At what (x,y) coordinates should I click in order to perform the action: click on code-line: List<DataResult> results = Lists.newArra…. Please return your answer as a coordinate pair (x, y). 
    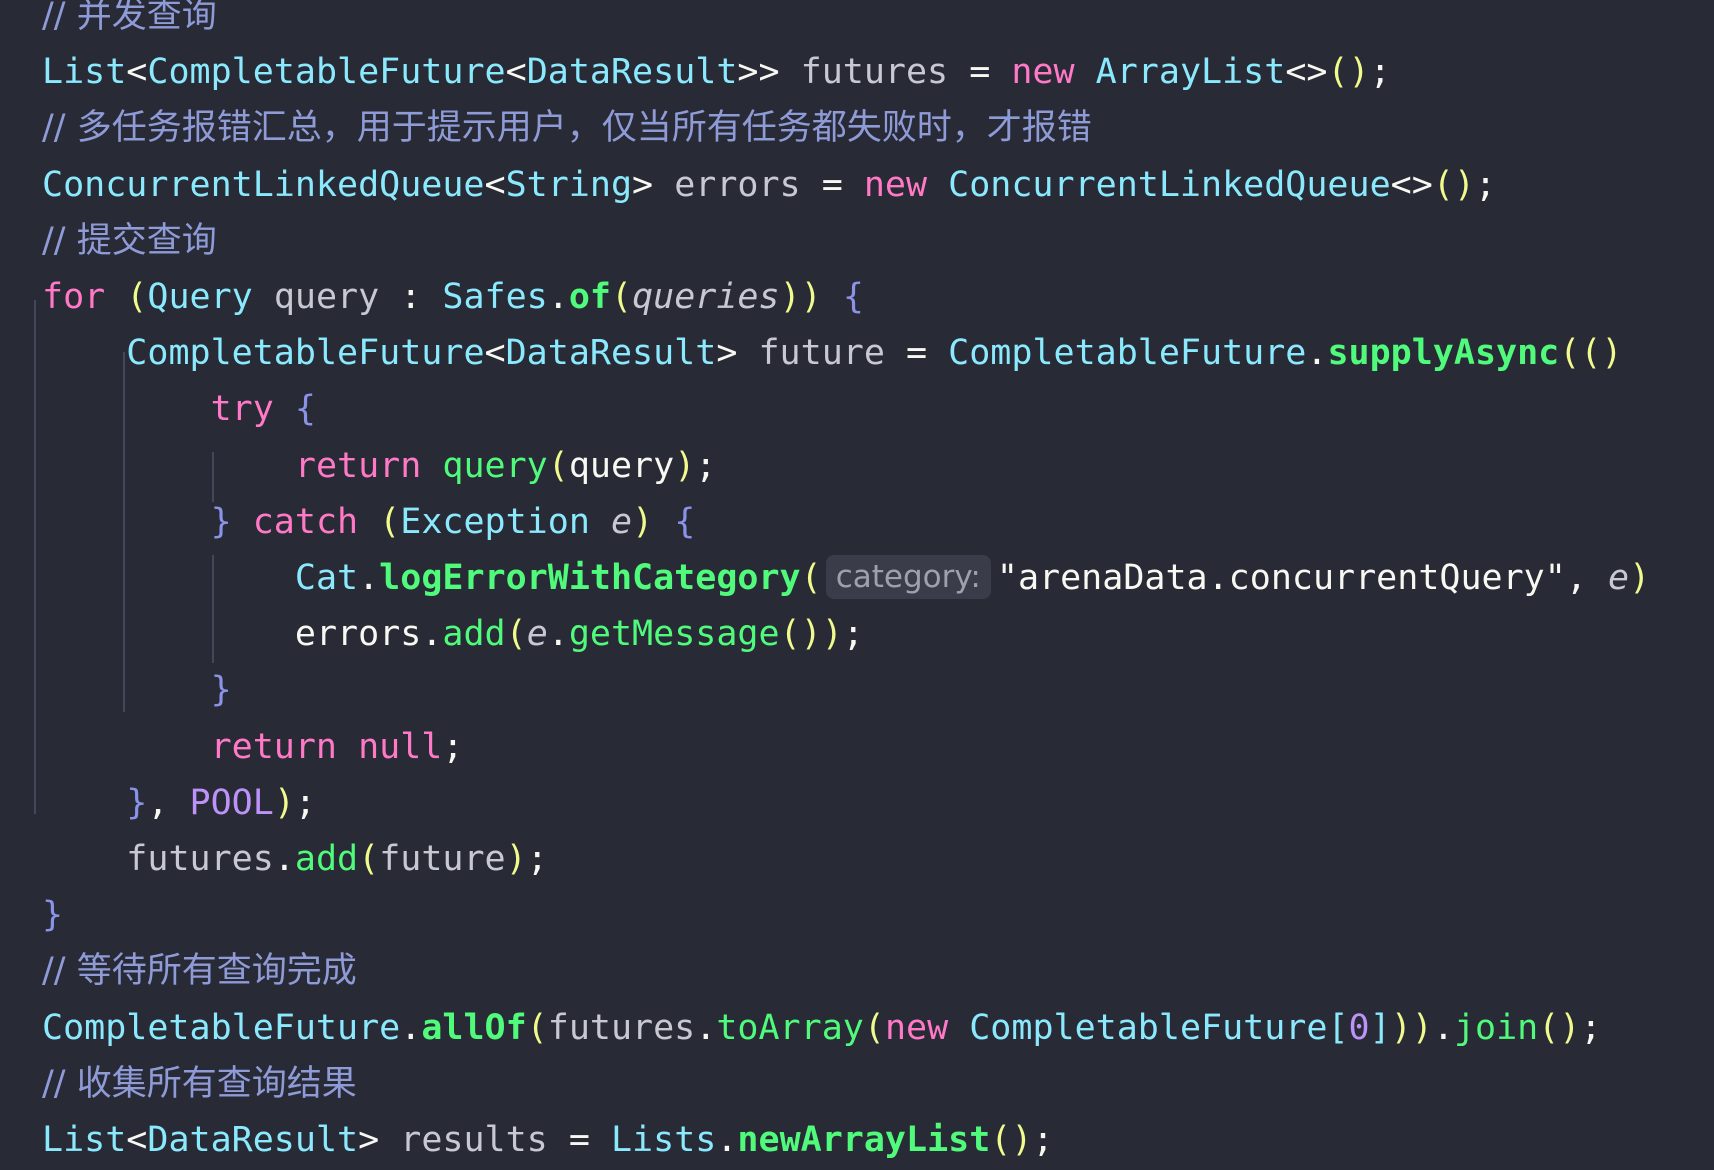
    Looking at the image, I should click on (548, 1140).